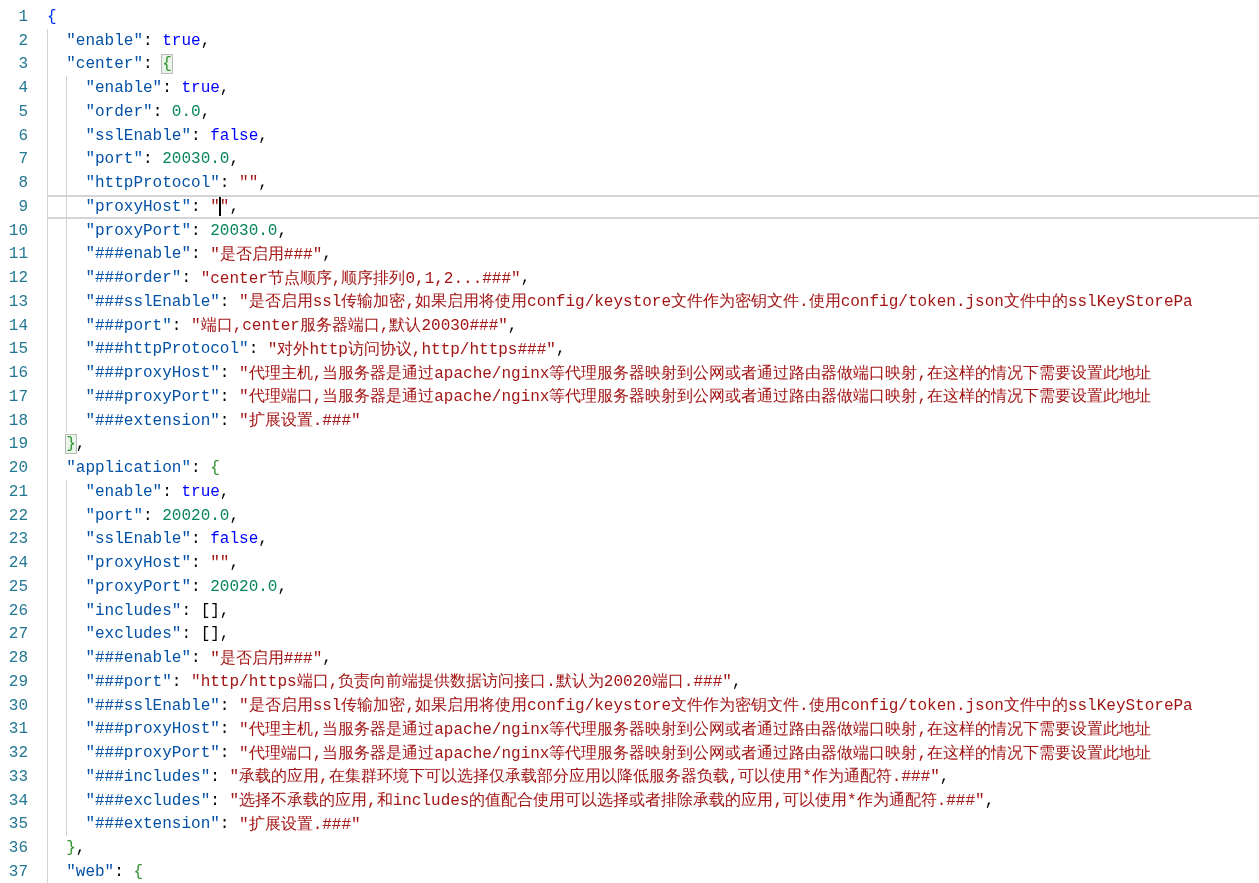 This screenshot has width=1259, height=883. What do you see at coordinates (17, 468) in the screenshot?
I see `line-number: 20` at bounding box center [17, 468].